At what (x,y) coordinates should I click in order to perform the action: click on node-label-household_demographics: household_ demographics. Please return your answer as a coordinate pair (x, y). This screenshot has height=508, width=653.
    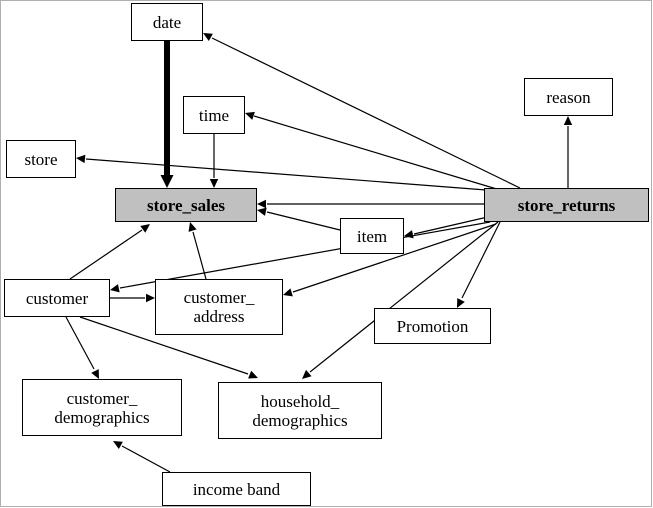
    Looking at the image, I should click on (300, 410).